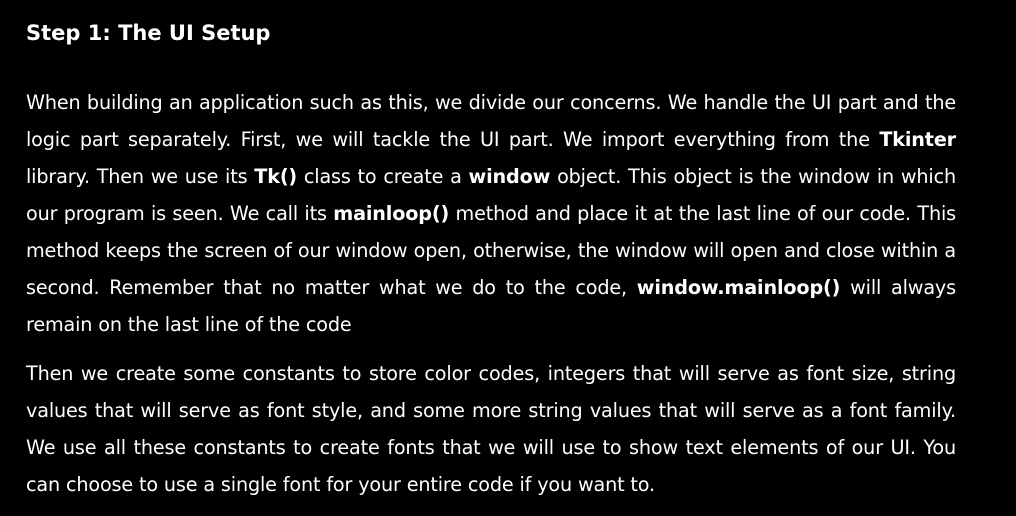  Describe the element at coordinates (917, 139) in the screenshot. I see `code-term-tkinter: Tkinter` at that location.